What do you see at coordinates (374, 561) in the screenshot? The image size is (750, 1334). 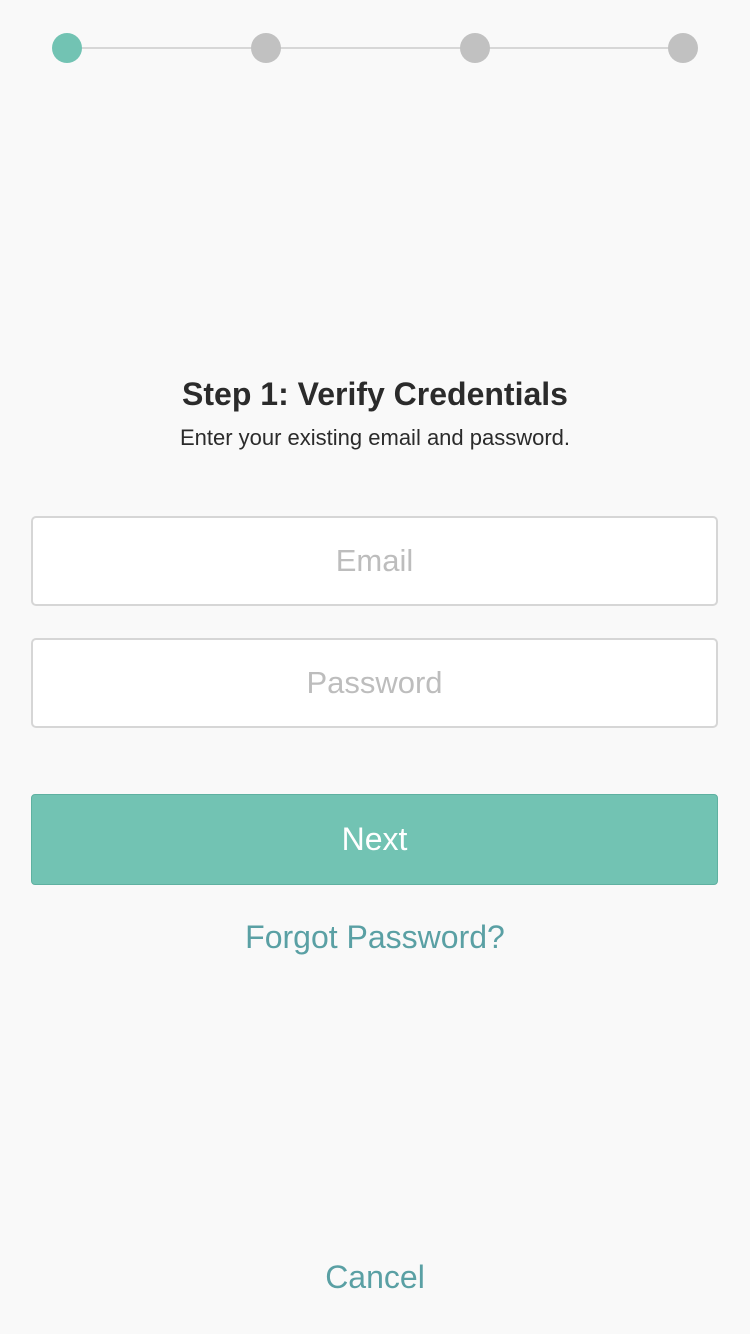 I see `email-input` at bounding box center [374, 561].